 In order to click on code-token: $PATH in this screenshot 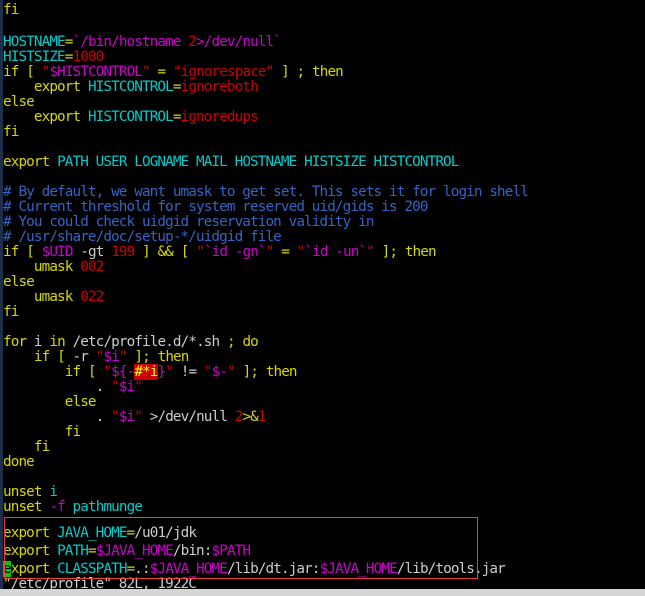, I will do `click(231, 551)`.